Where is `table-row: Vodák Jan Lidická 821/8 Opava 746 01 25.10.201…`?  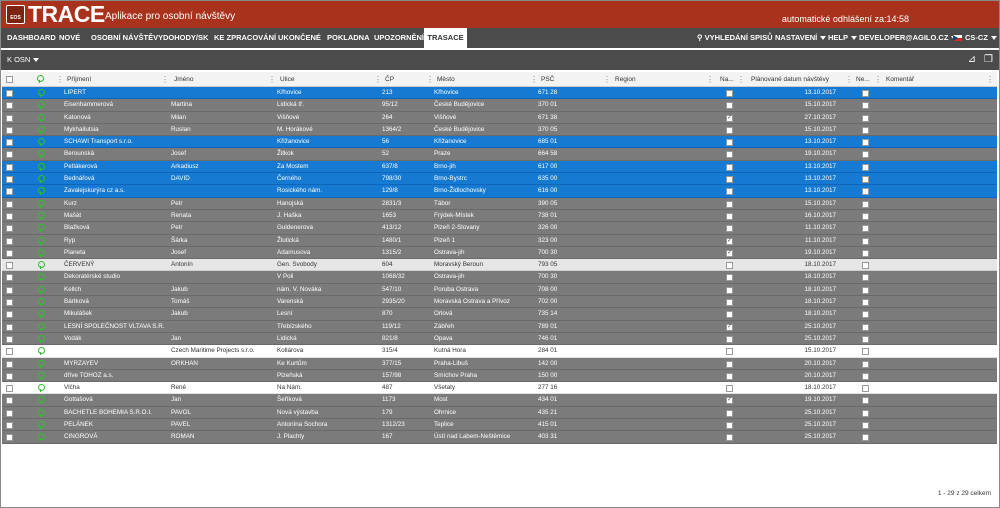 table-row: Vodák Jan Lidická 821/8 Opava 746 01 25.10.201… is located at coordinates (499, 339).